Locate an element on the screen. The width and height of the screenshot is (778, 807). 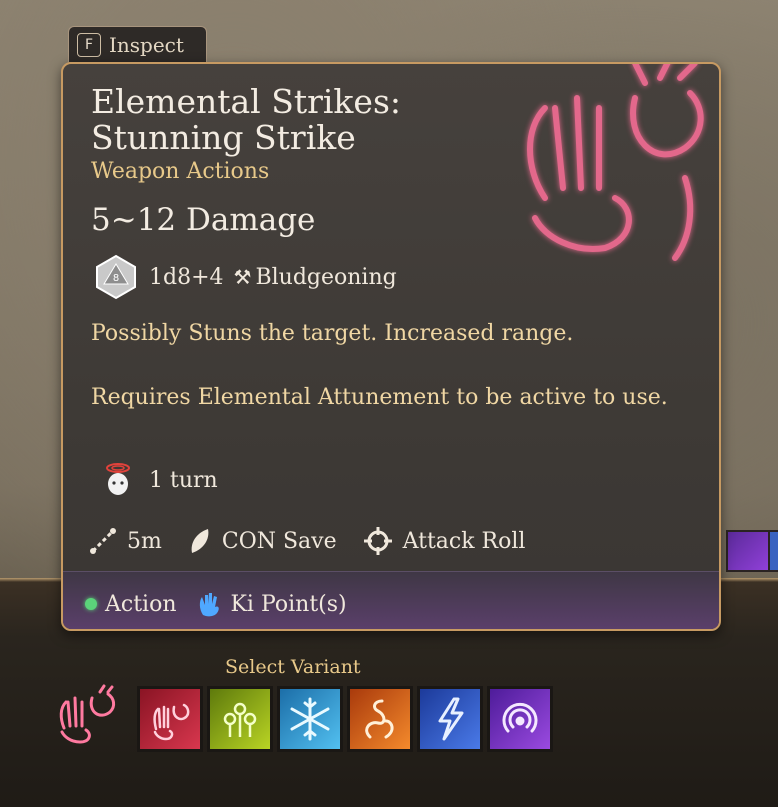
poison-cloud-icon is located at coordinates (240, 719).